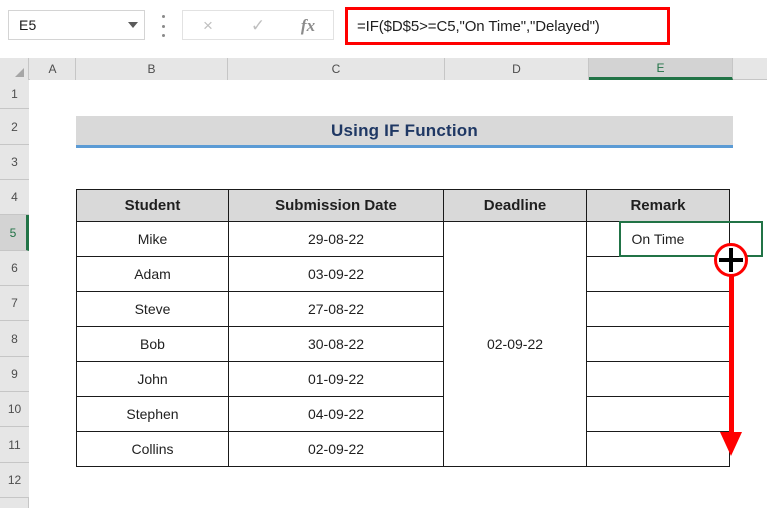 This screenshot has width=767, height=508. Describe the element at coordinates (19, 72) in the screenshot. I see `select-all-triangle-icon` at that location.